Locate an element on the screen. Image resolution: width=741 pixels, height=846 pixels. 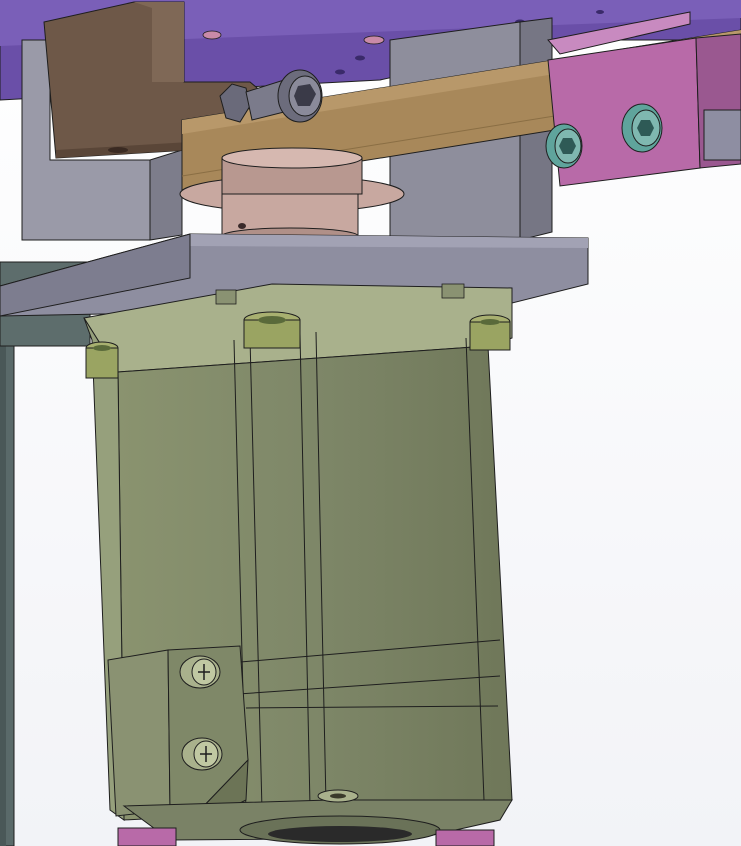
motor-spacer-left is located at coordinates (102, 360).